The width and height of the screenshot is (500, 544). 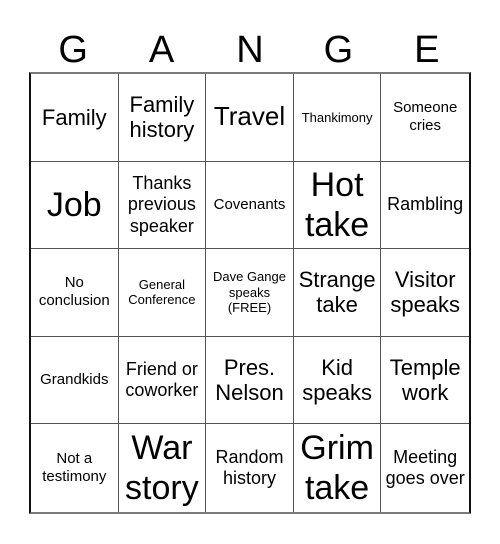 I want to click on header-letter: N, so click(x=250, y=50).